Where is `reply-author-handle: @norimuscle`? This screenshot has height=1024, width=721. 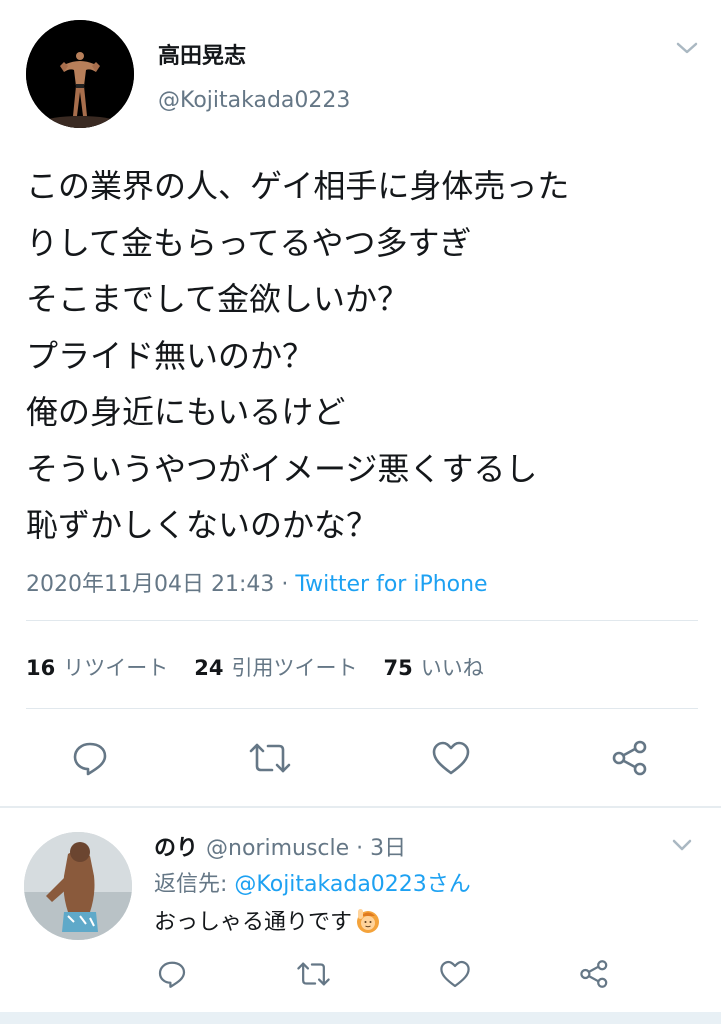 reply-author-handle: @norimuscle is located at coordinates (277, 848).